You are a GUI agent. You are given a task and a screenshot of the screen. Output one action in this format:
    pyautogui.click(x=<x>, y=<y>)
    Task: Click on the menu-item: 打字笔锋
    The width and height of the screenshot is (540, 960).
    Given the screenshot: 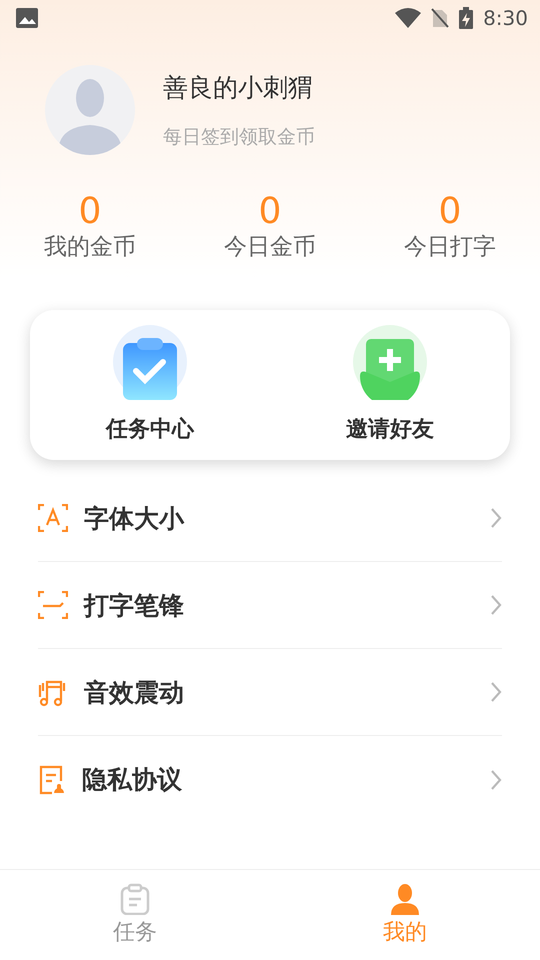 What is the action you would take?
    pyautogui.click(x=270, y=605)
    